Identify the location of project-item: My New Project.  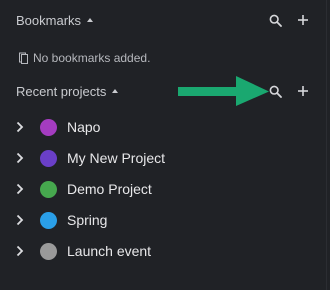
(163, 158).